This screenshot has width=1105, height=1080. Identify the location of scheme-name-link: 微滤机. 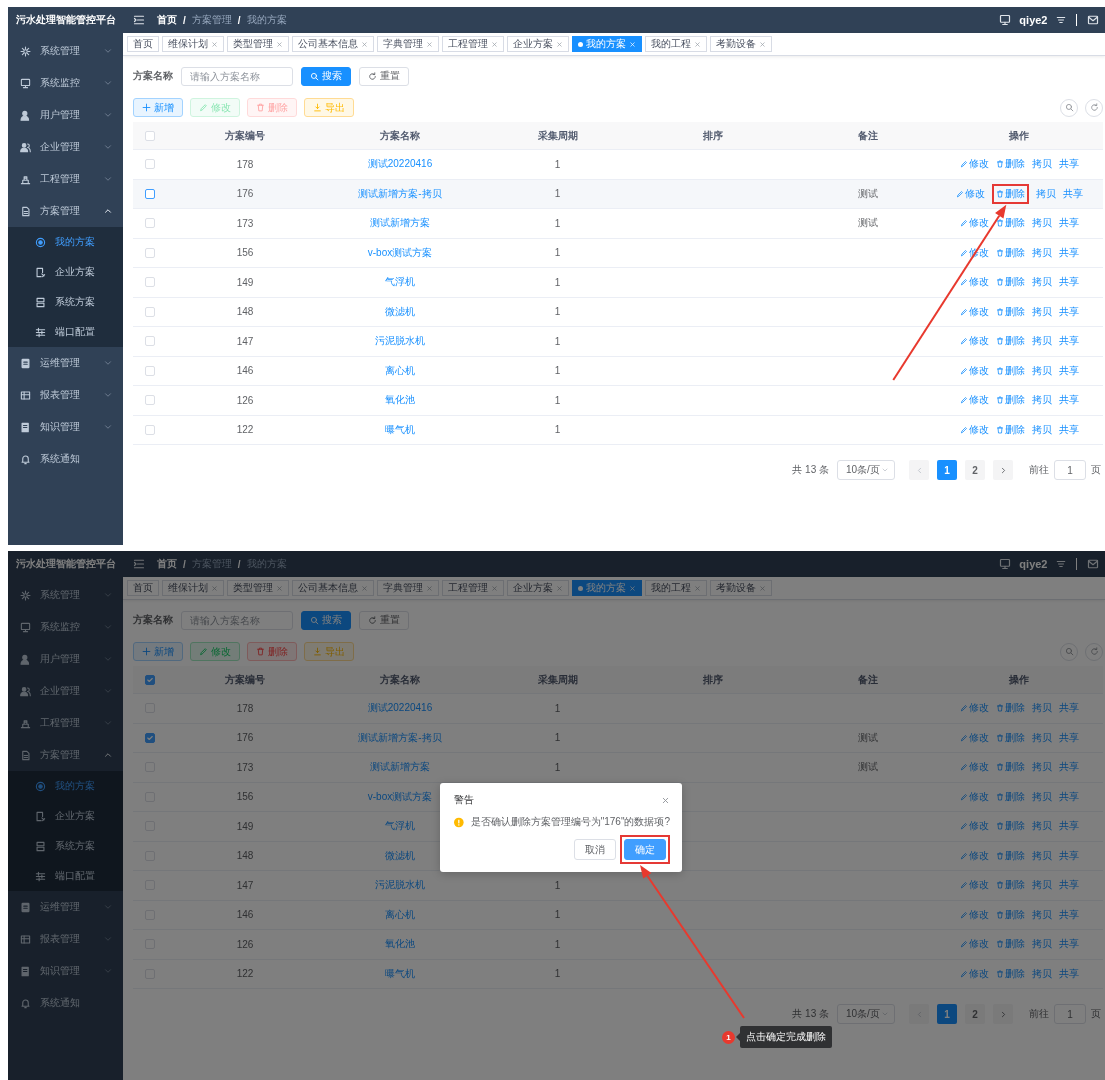
(400, 855).